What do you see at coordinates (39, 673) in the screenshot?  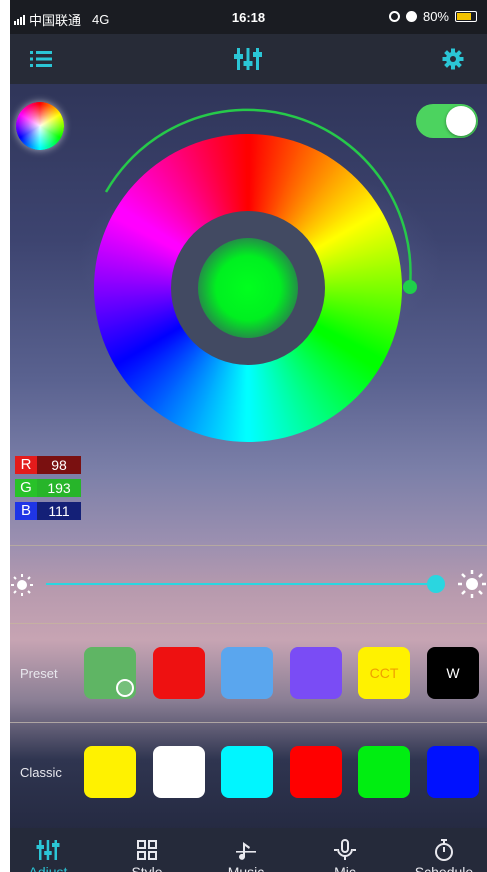 I see `preset-label: Preset` at bounding box center [39, 673].